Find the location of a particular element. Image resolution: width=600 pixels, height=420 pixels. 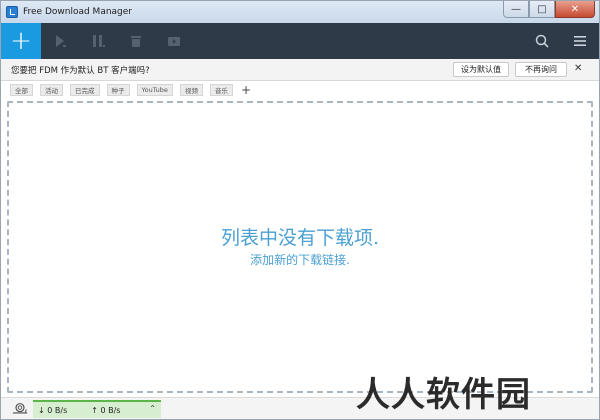

delete-icon is located at coordinates (136, 41).